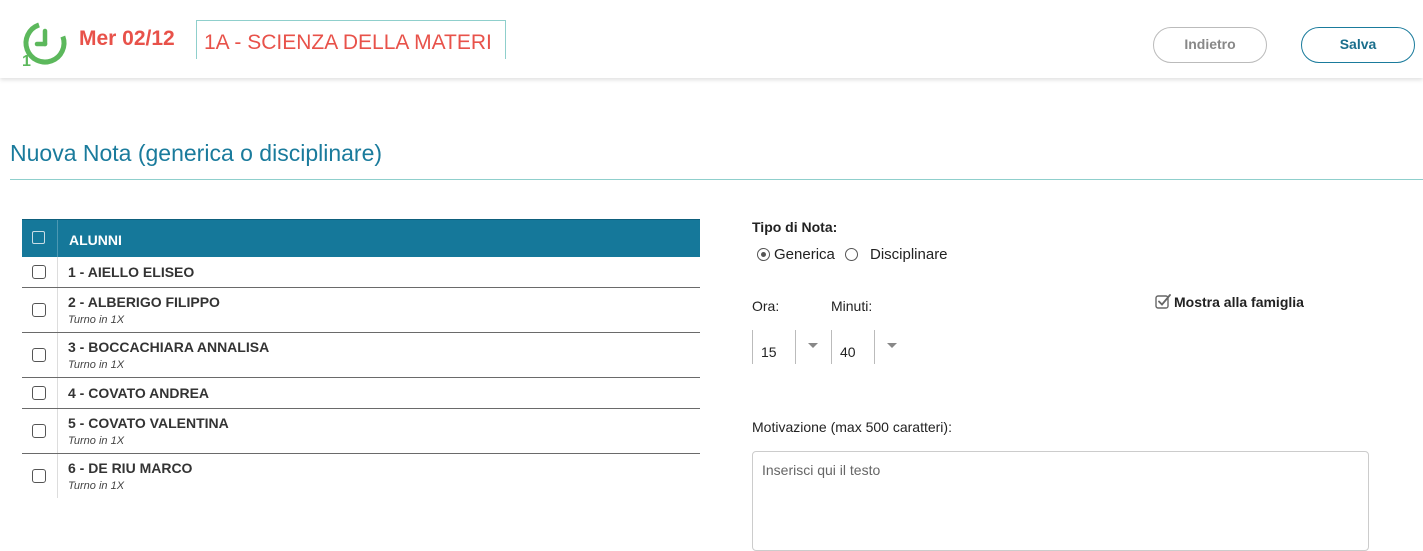 The width and height of the screenshot is (1423, 551). I want to click on ora-select: 15, so click(774, 347).